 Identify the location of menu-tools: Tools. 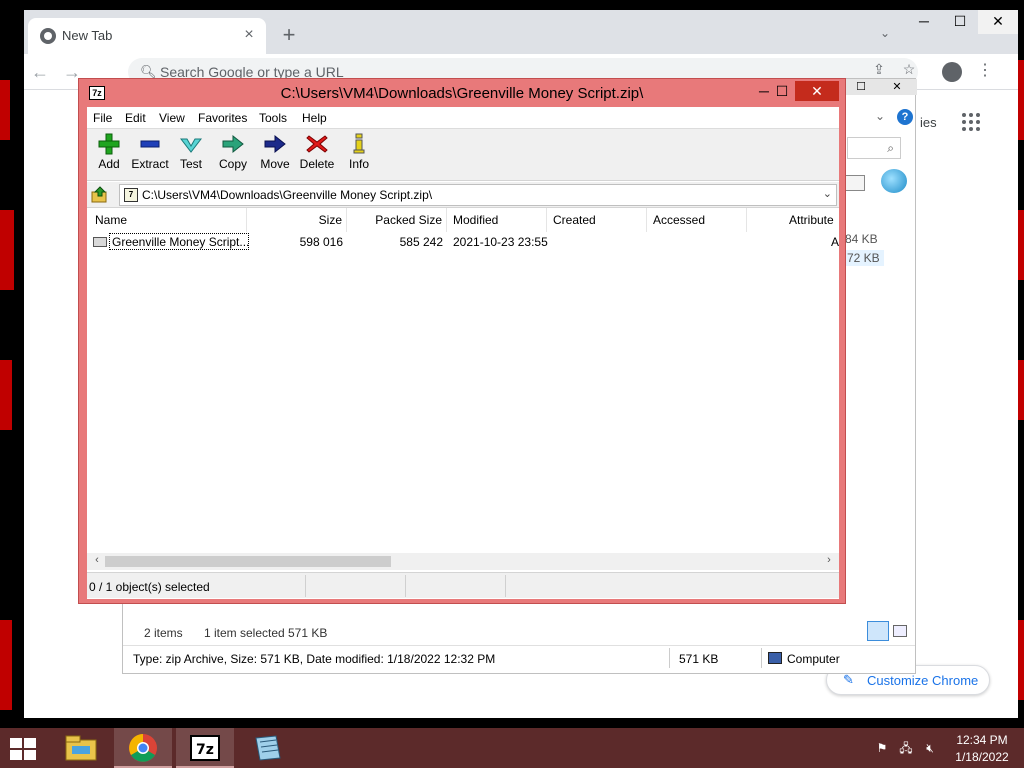
(273, 118).